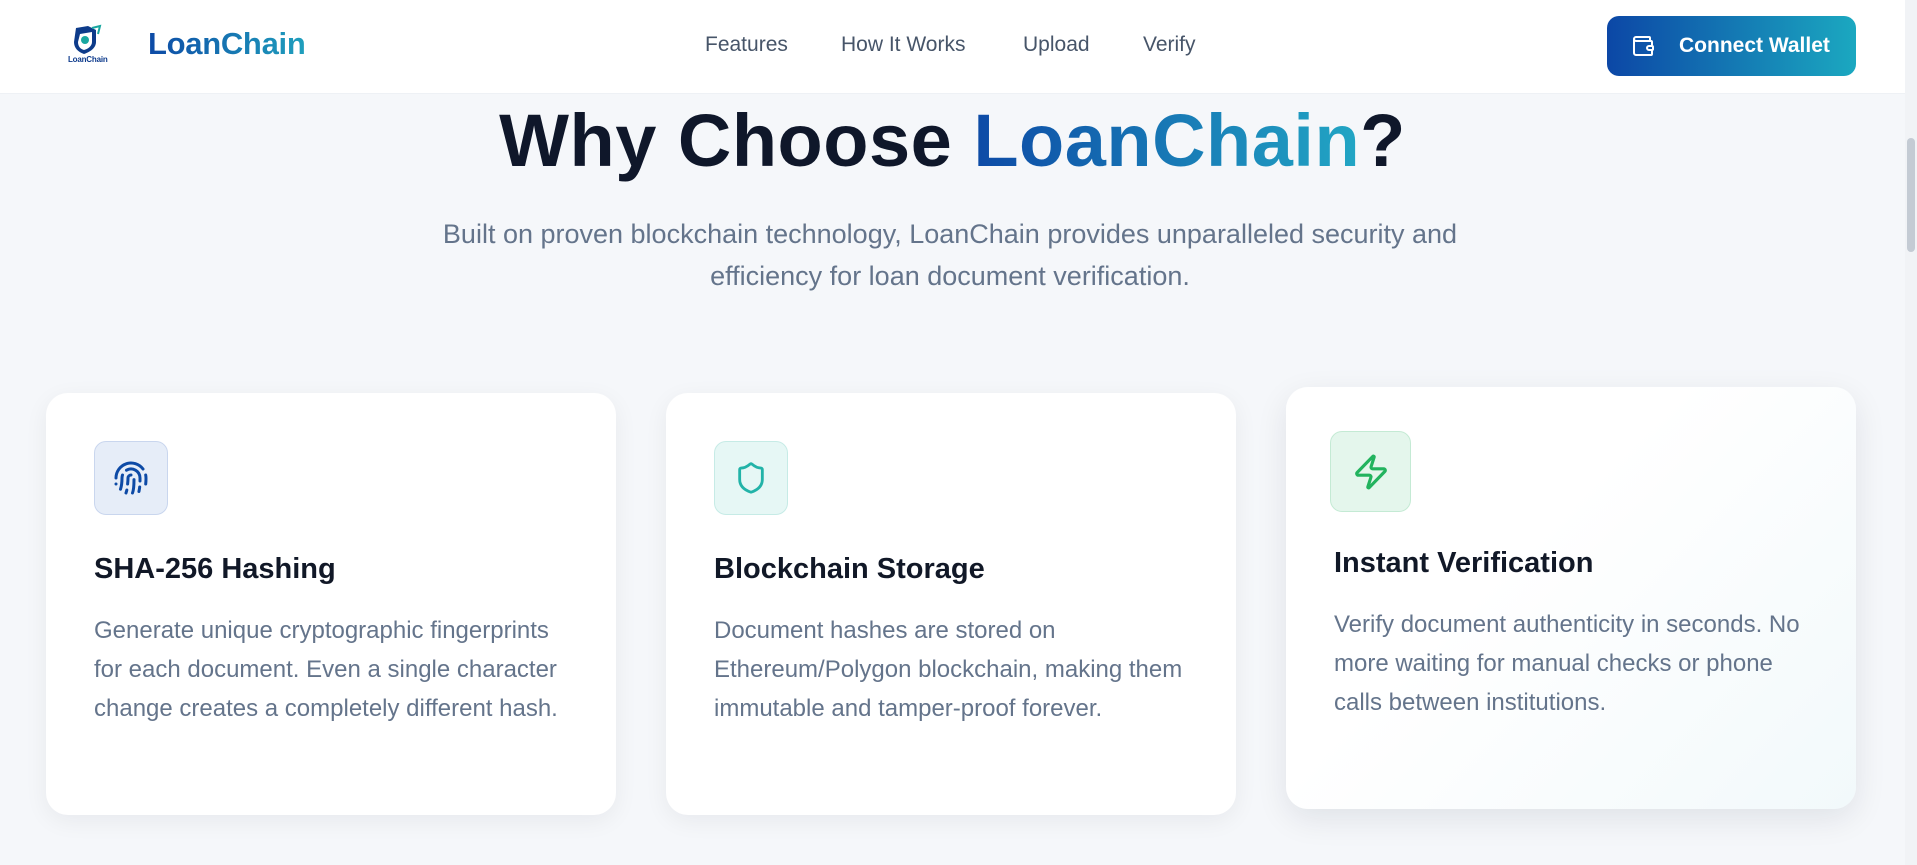 Image resolution: width=1917 pixels, height=865 pixels. I want to click on title-suffix: ?, so click(1383, 140).